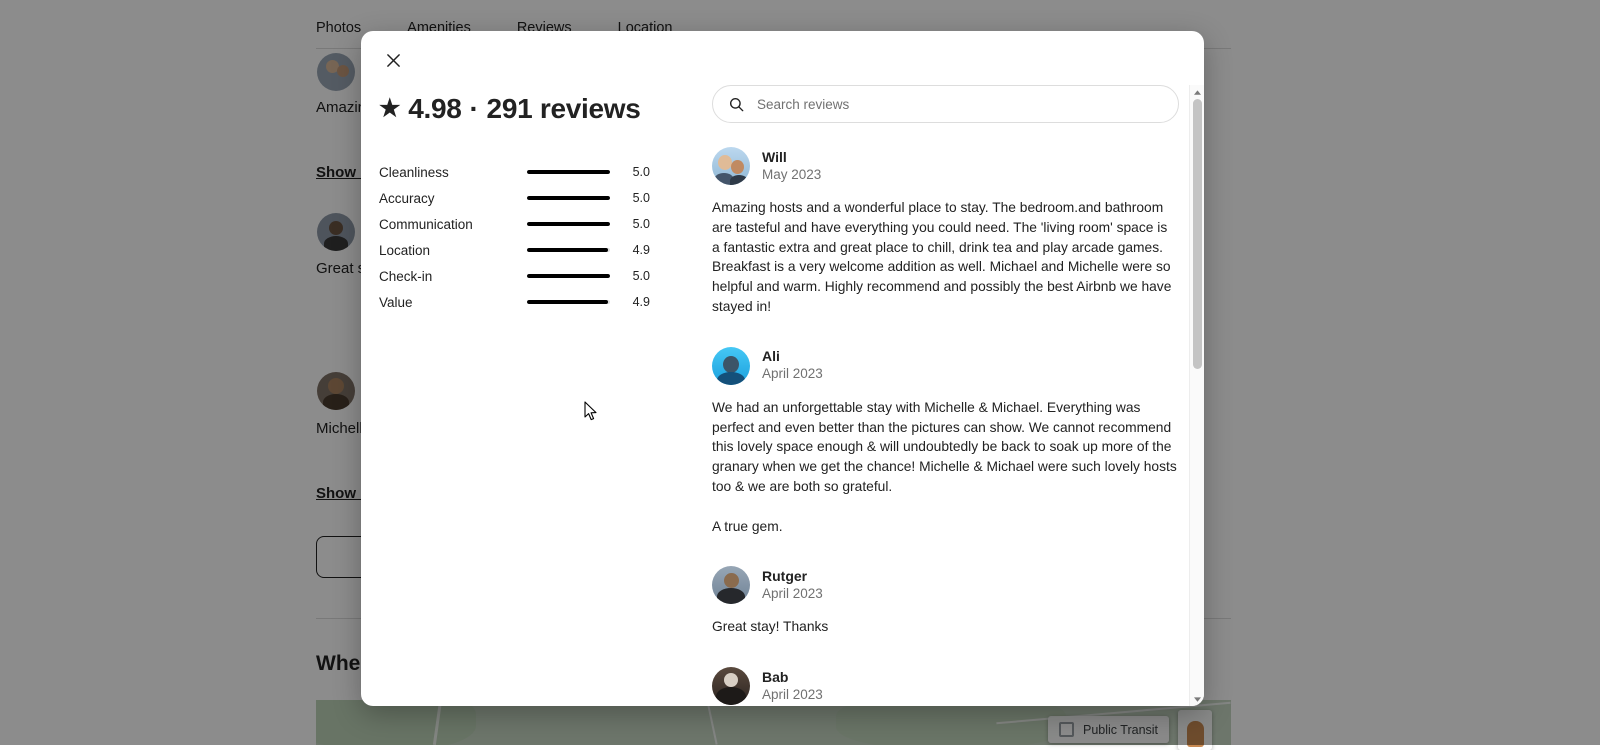 This screenshot has width=1600, height=750. What do you see at coordinates (453, 302) in the screenshot?
I see `rating-category-label: Value` at bounding box center [453, 302].